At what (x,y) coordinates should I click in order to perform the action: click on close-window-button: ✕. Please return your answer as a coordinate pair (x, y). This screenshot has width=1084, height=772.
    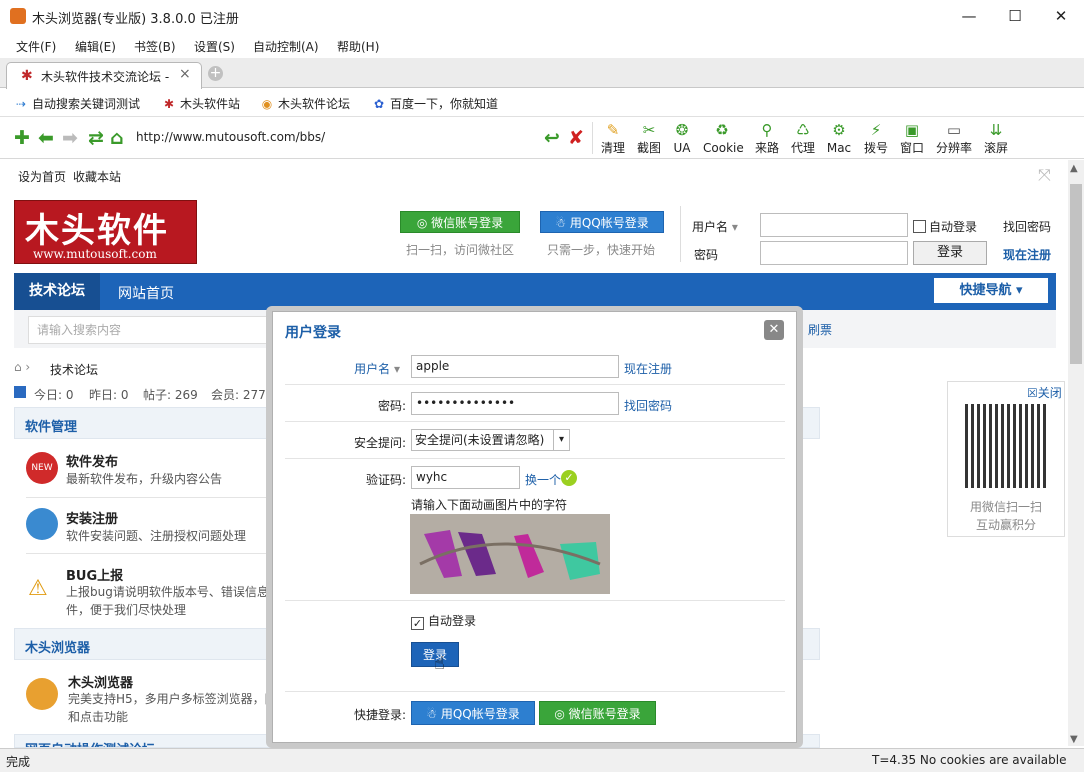
    Looking at the image, I should click on (1061, 16).